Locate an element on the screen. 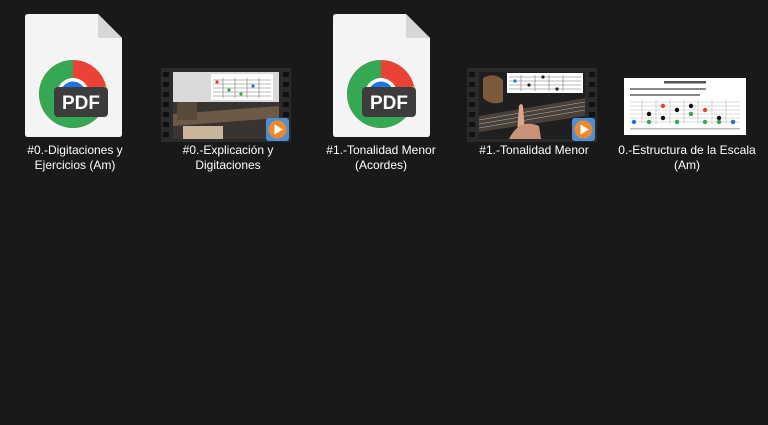 The image size is (768, 425). file-item-explicacion-digitaciones: #0.-Explicación y Digitaciones is located at coordinates (228, 95).